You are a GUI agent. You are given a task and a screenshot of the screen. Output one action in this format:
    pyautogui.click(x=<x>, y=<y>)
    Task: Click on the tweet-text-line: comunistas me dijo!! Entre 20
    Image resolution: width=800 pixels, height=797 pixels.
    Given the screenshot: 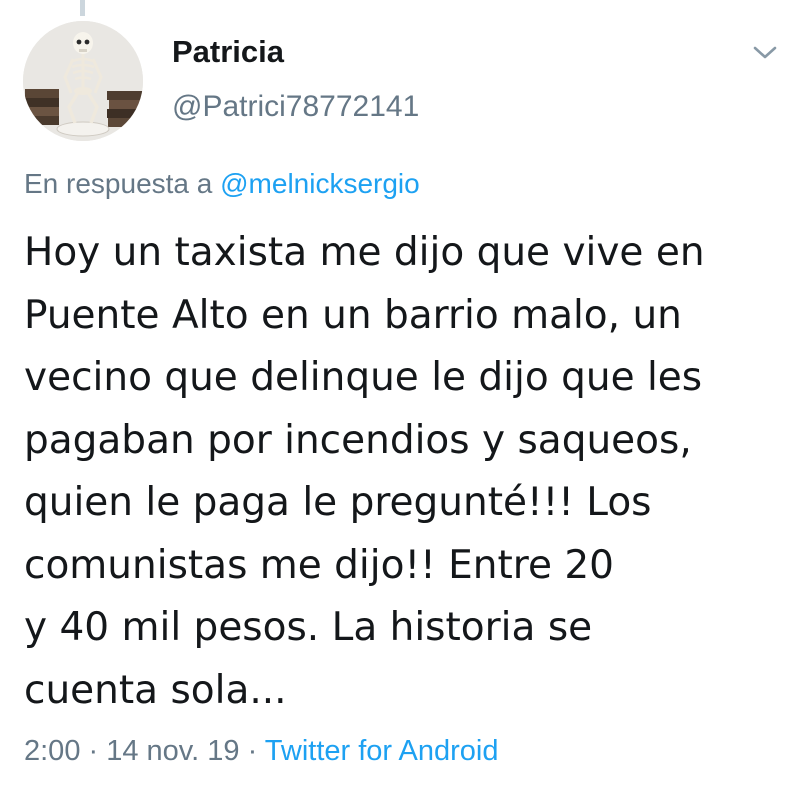 What is the action you would take?
    pyautogui.click(x=319, y=565)
    